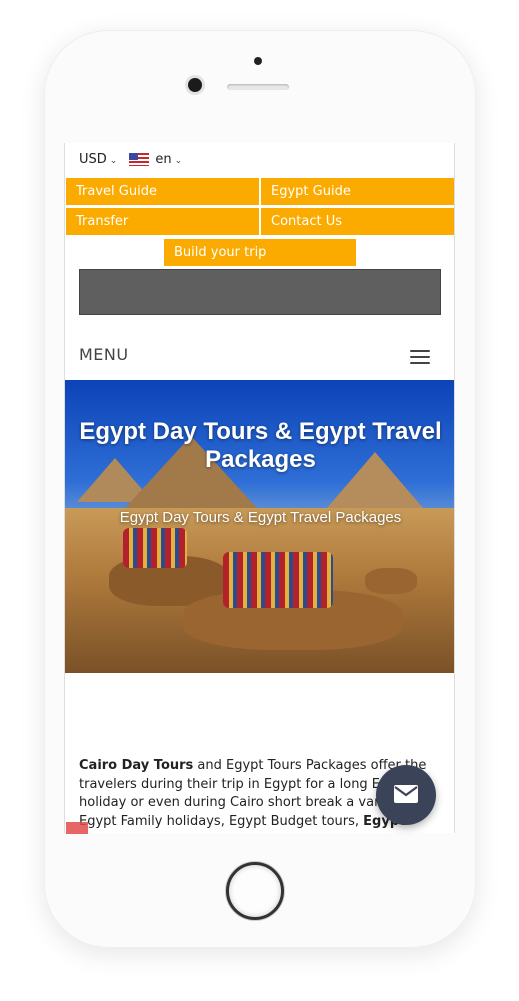 Image resolution: width=519 pixels, height=1001 pixels. What do you see at coordinates (357, 221) in the screenshot?
I see `nav-contact-us: Contact Us` at bounding box center [357, 221].